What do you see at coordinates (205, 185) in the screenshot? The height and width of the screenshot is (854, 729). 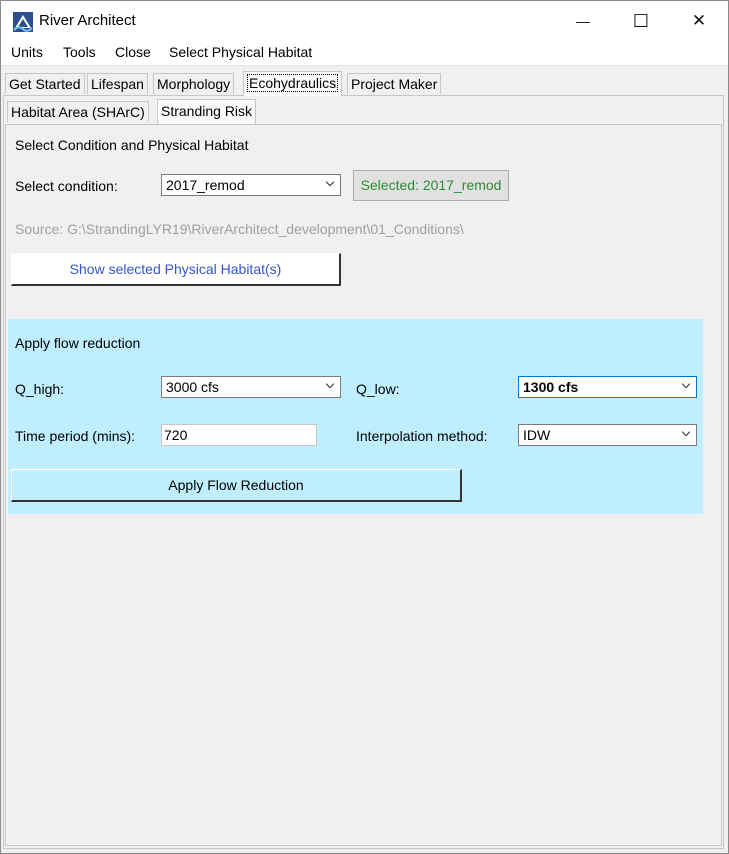 I see `combobox-value: 2017_remod` at bounding box center [205, 185].